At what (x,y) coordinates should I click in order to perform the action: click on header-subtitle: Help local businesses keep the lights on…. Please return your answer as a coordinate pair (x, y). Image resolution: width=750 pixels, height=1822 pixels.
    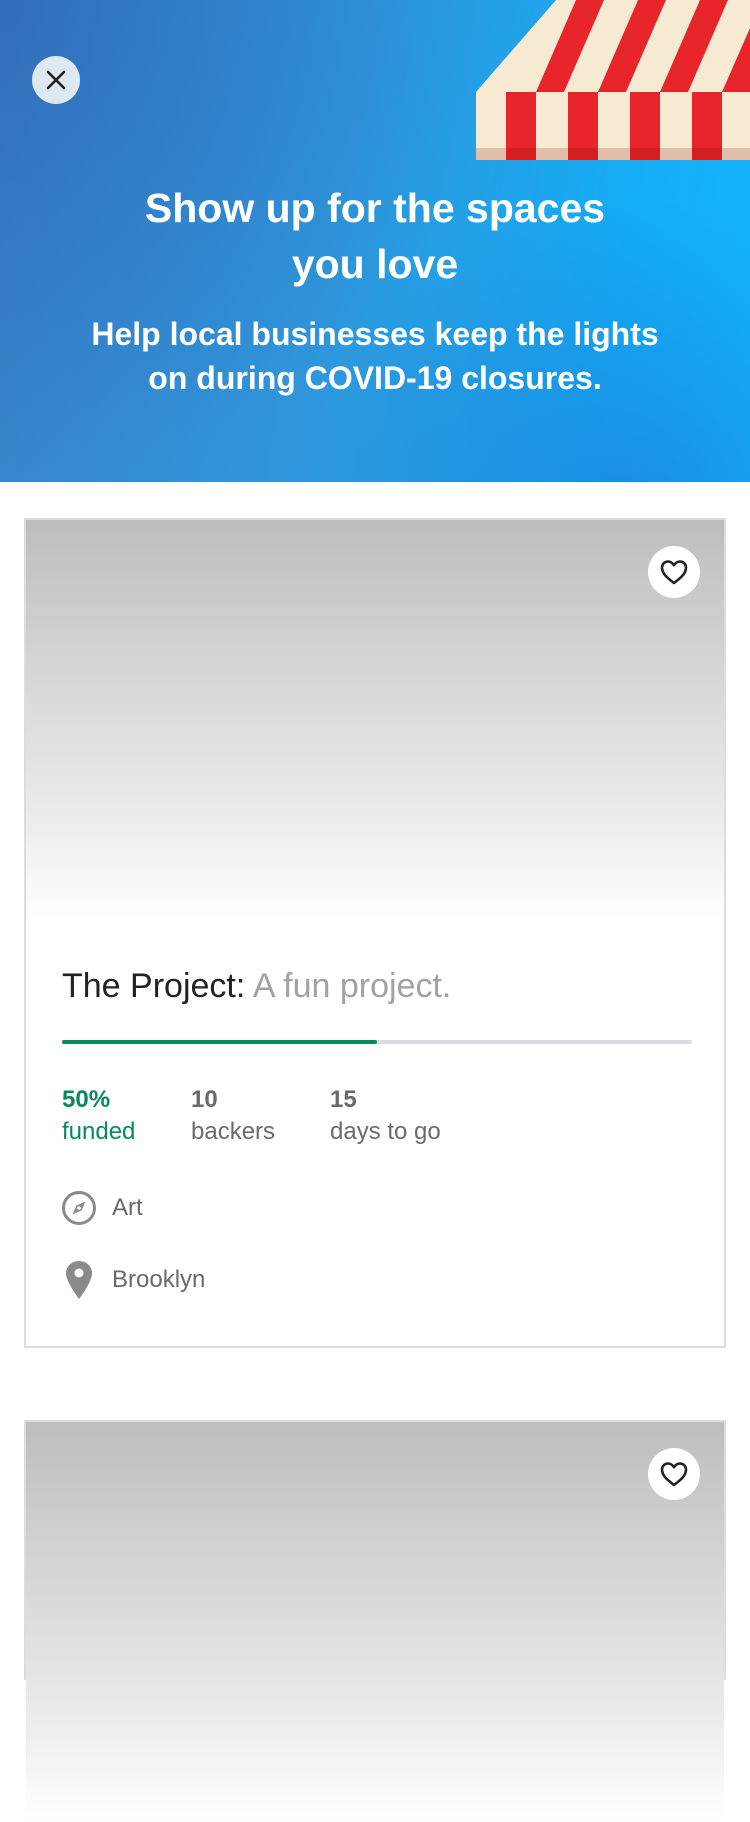
    Looking at the image, I should click on (375, 356).